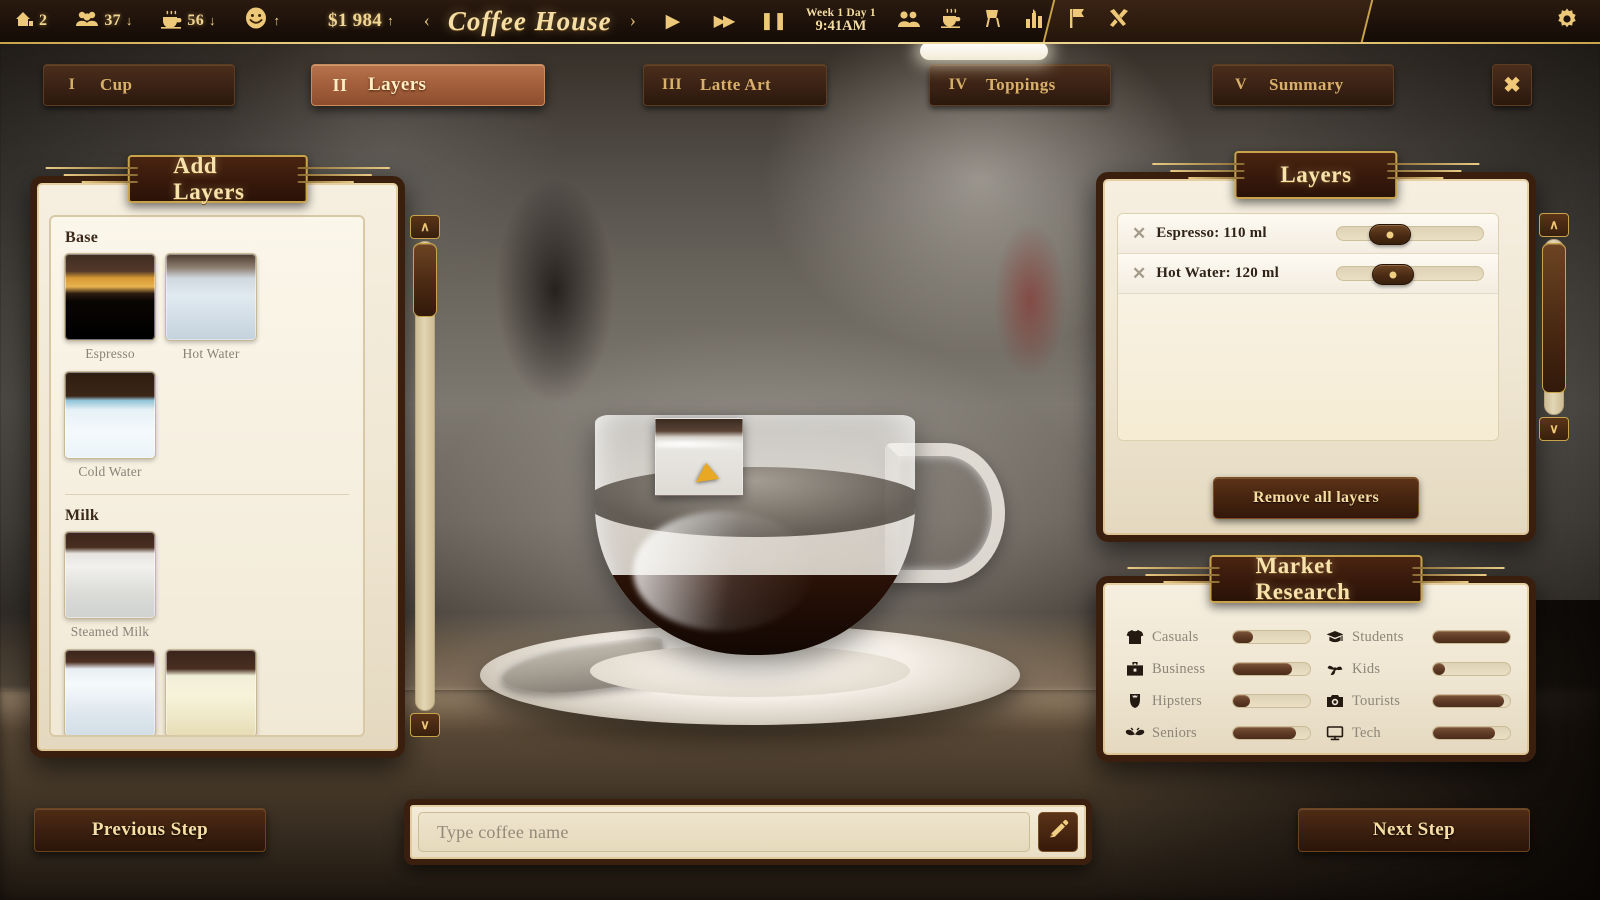  I want to click on next-shop-button: ›, so click(633, 21).